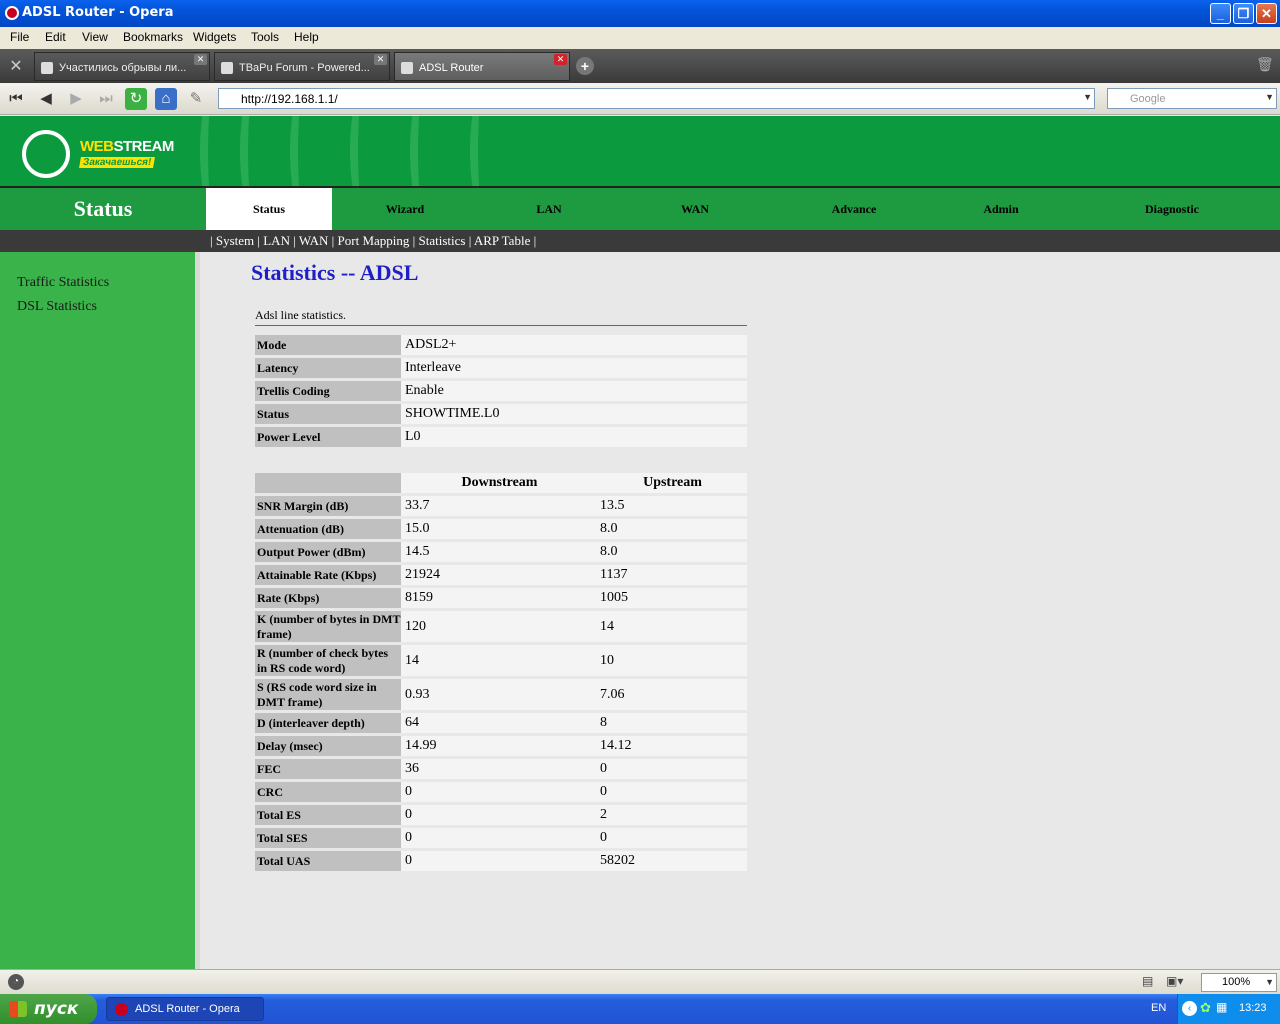 The height and width of the screenshot is (1024, 1280). I want to click on stat-label: Output Power (dBm), so click(328, 552).